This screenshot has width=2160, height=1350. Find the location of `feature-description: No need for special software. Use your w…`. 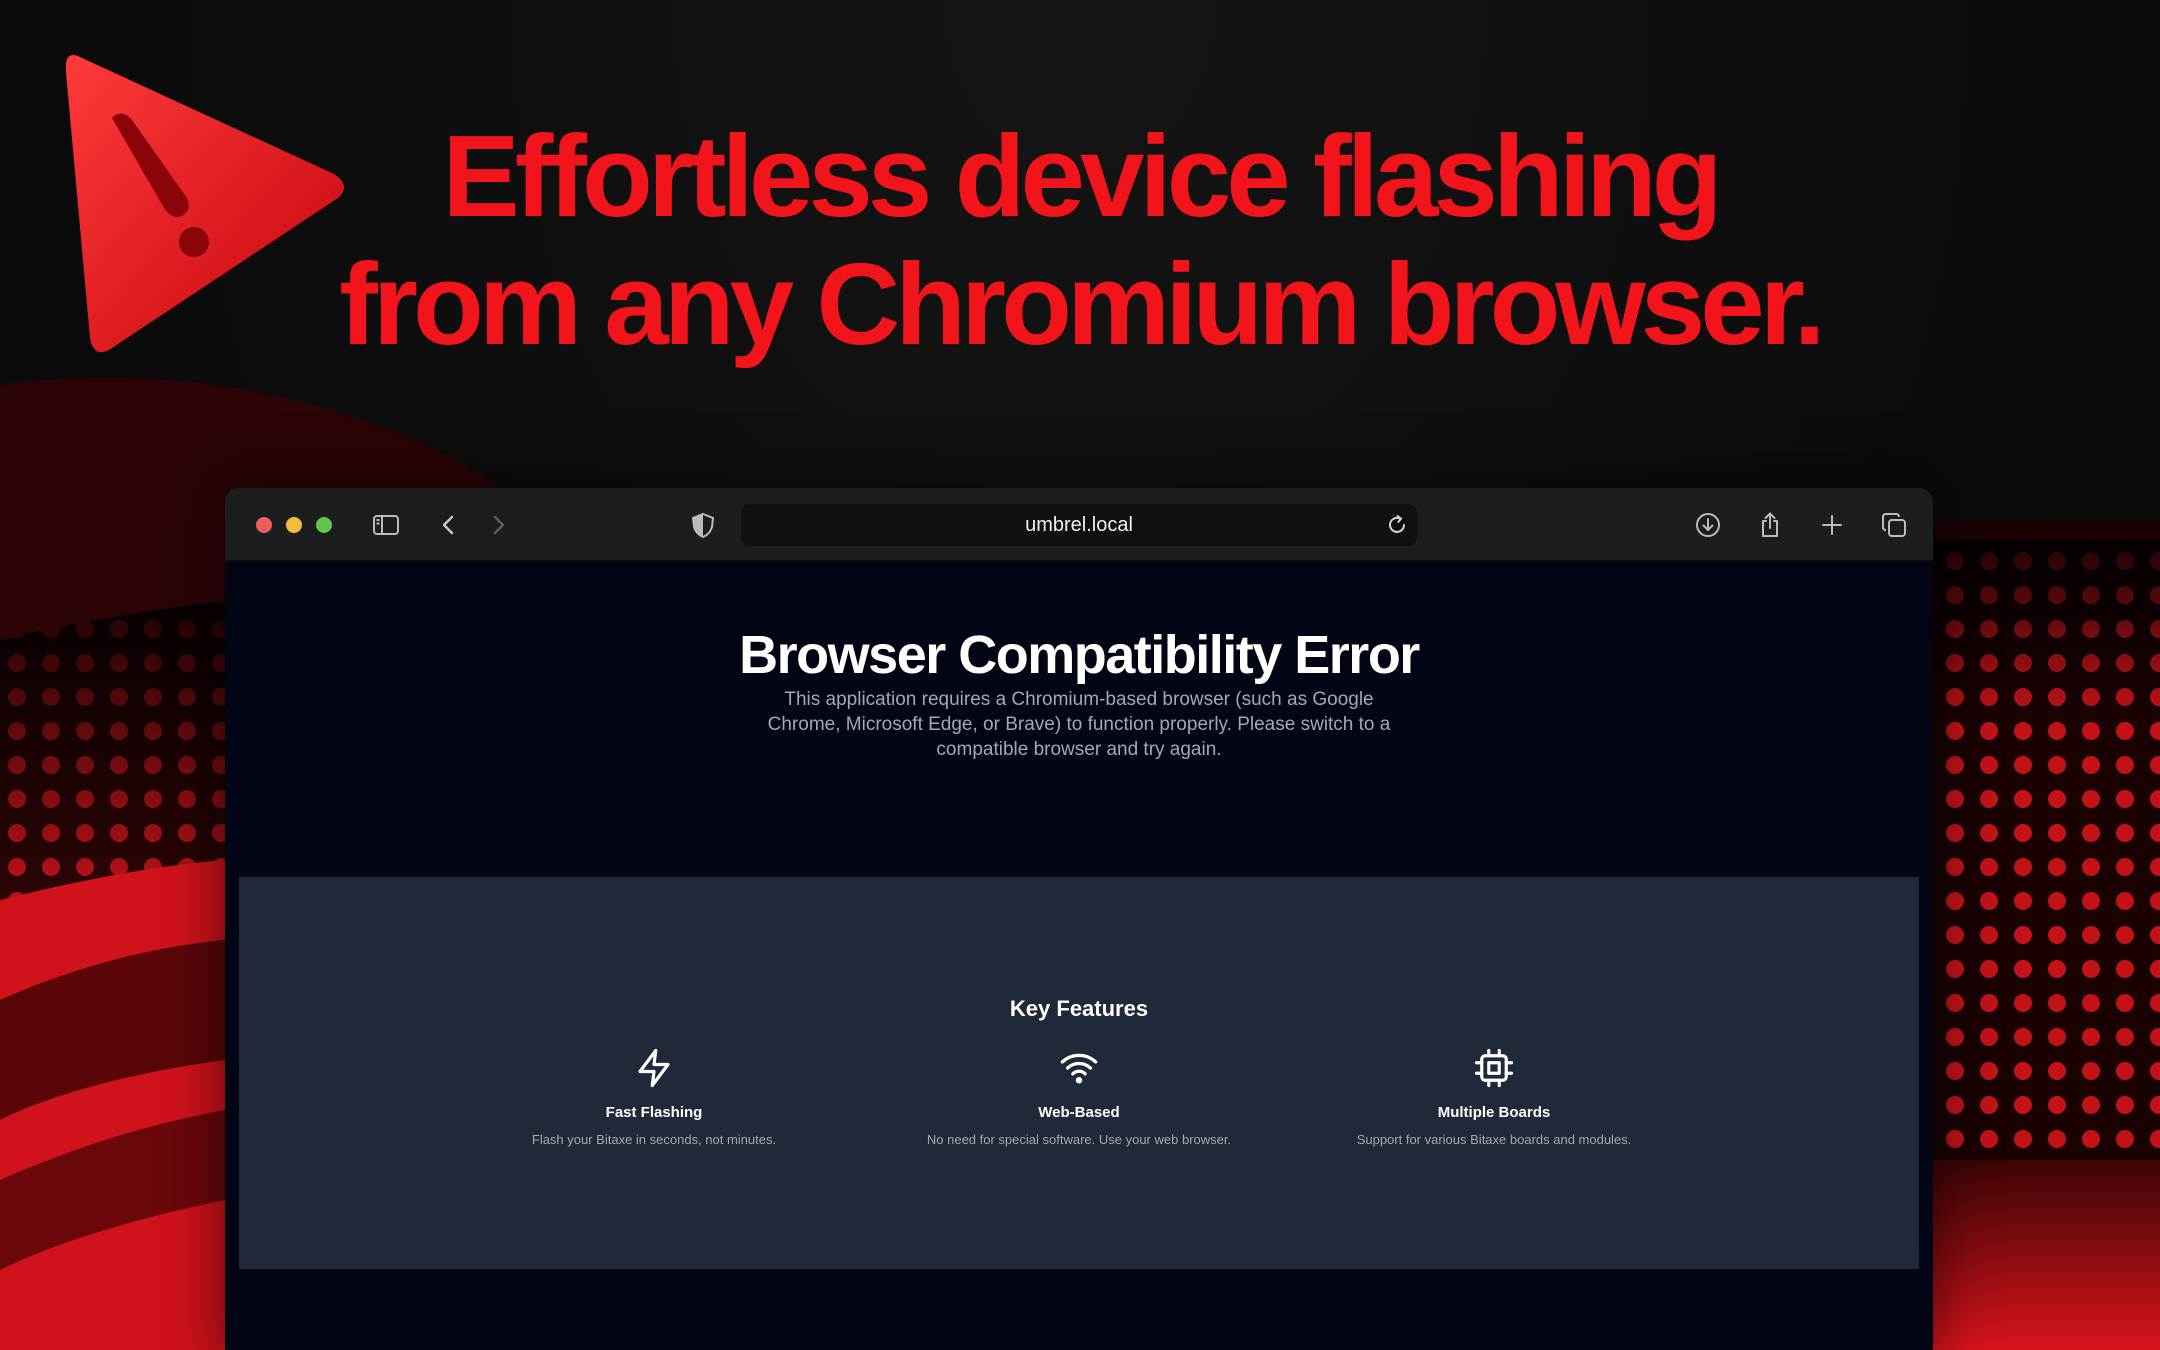

feature-description: No need for special software. Use your w… is located at coordinates (1079, 1139).